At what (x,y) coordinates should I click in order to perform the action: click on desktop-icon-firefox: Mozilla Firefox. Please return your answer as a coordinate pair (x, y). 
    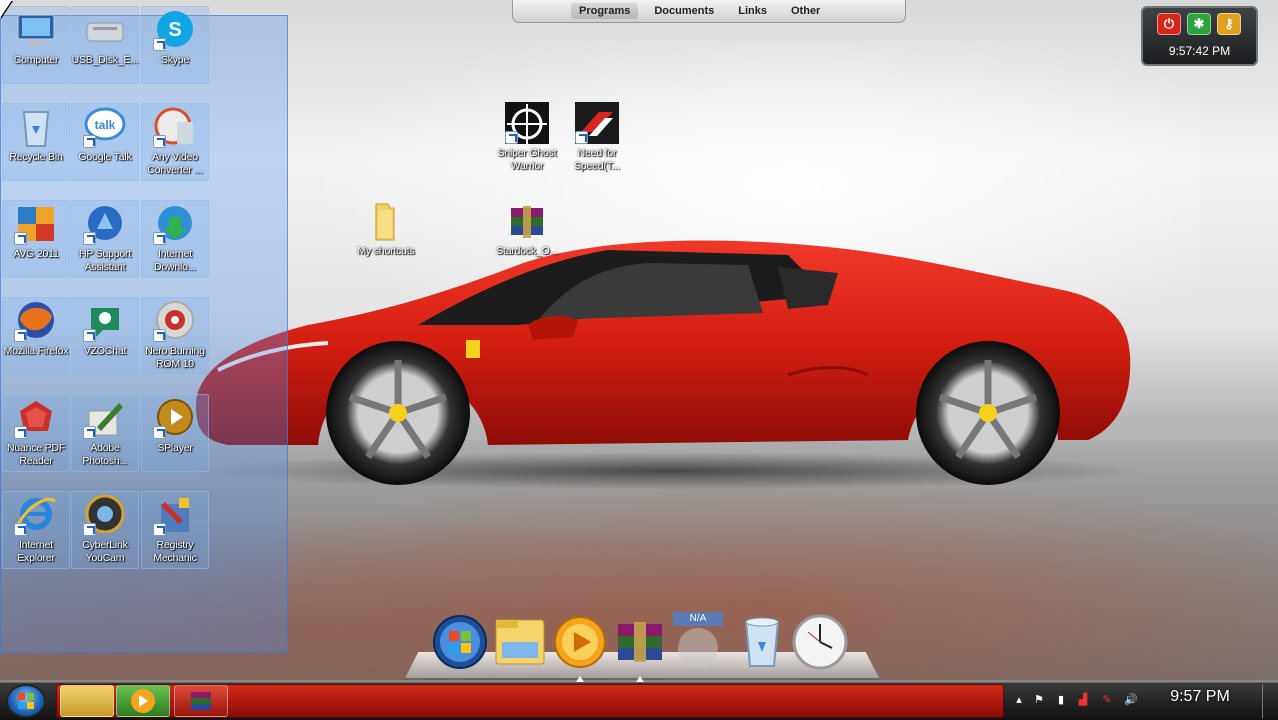
    Looking at the image, I should click on (36, 336).